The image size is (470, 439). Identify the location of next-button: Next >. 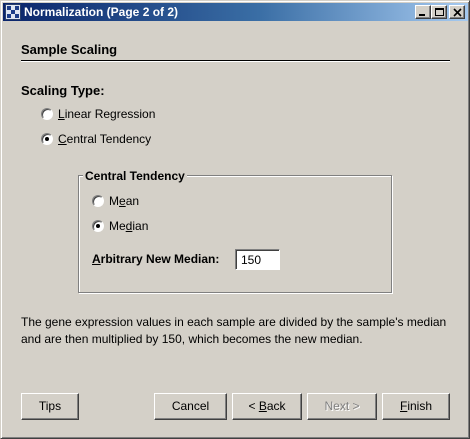
(342, 406).